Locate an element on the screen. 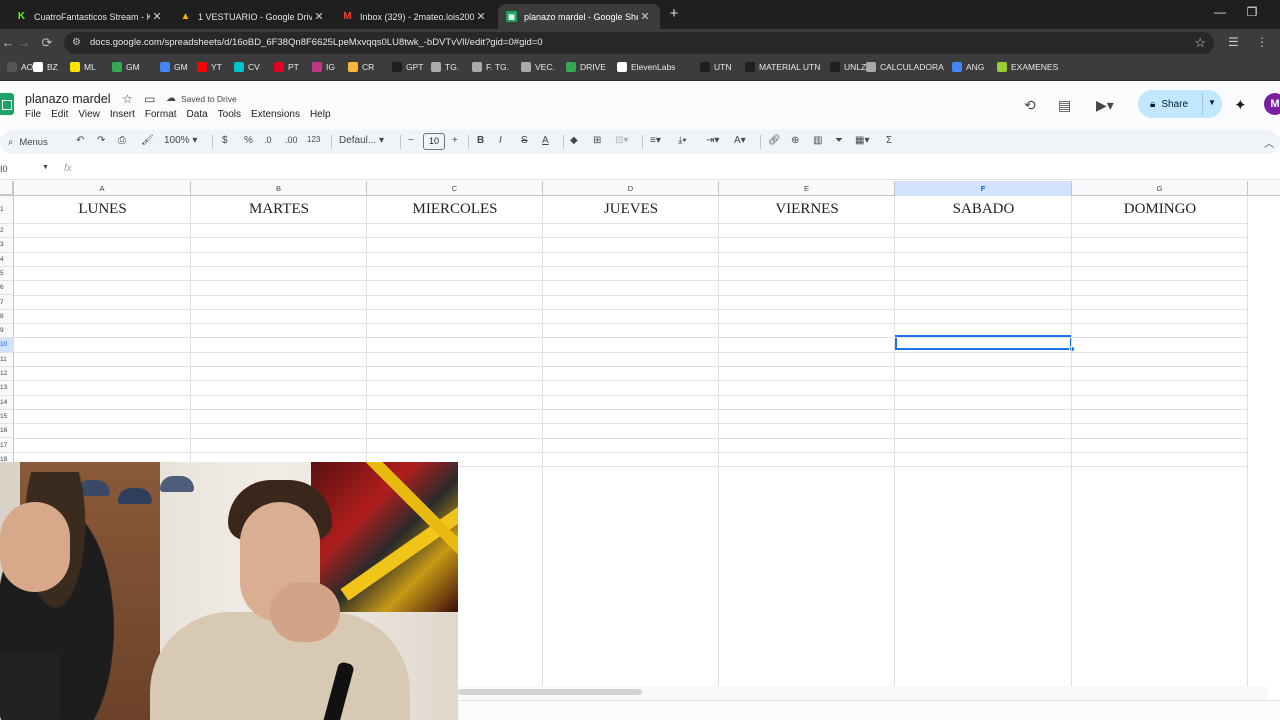 Image resolution: width=1280 pixels, height=720 pixels. print-icon: ⎙ is located at coordinates (122, 140).